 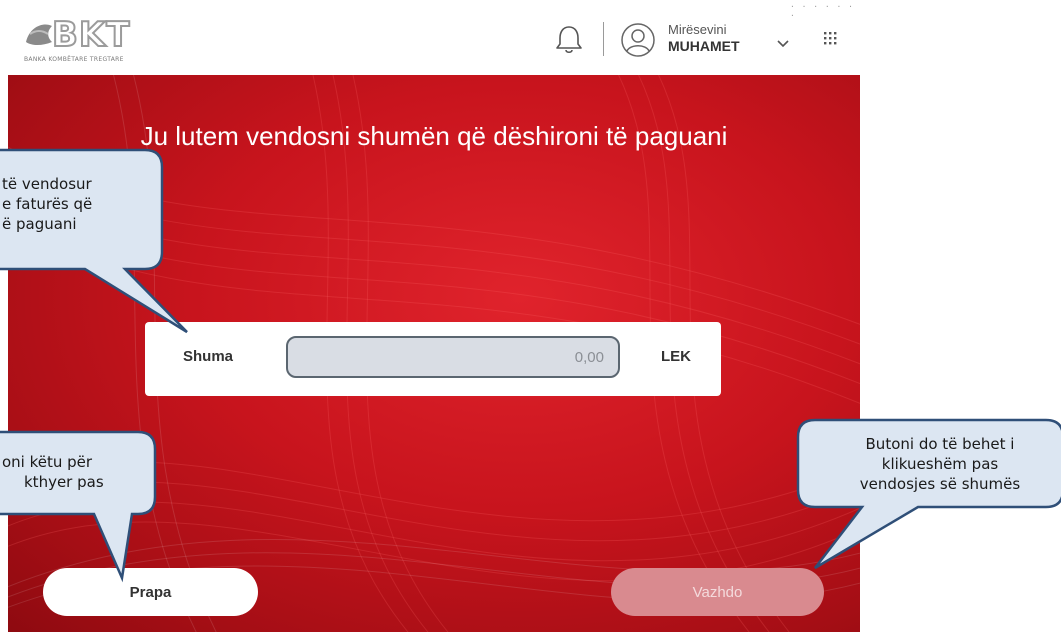 What do you see at coordinates (53, 472) in the screenshot?
I see `back-hint-text: oni këtu për kthyer pas` at bounding box center [53, 472].